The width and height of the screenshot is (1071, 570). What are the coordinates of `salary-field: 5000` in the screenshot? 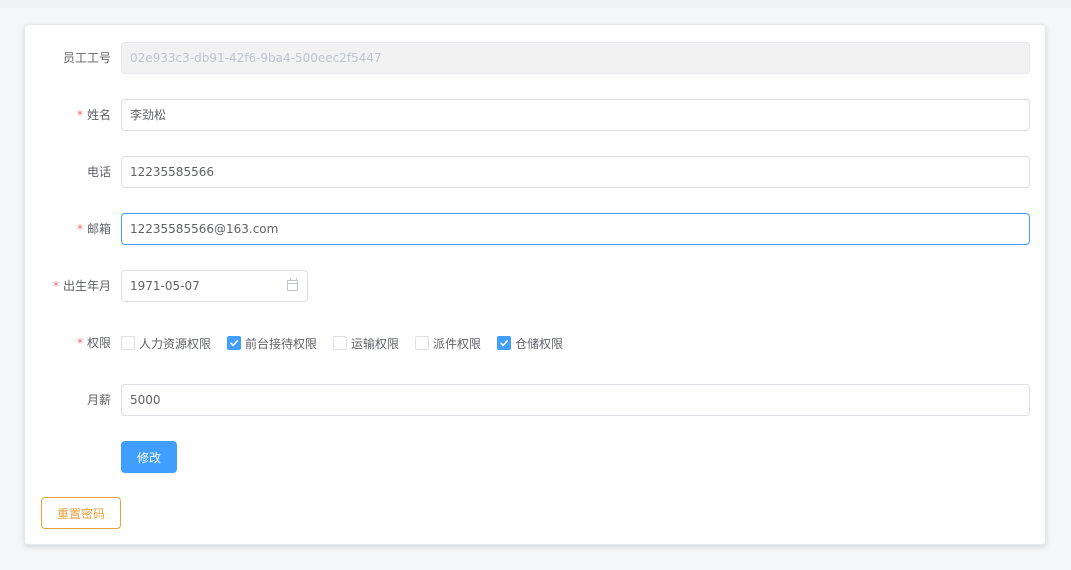 It's located at (575, 400).